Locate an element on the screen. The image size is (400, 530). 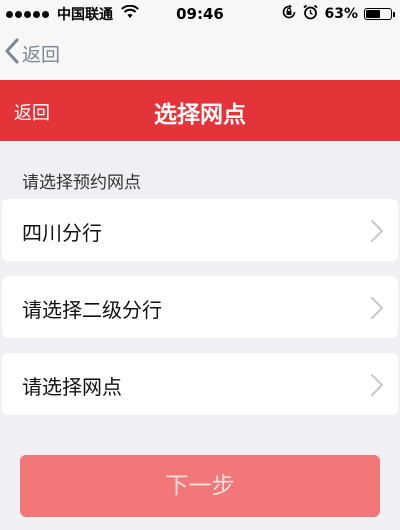
chevron-left-icon is located at coordinates (13, 53).